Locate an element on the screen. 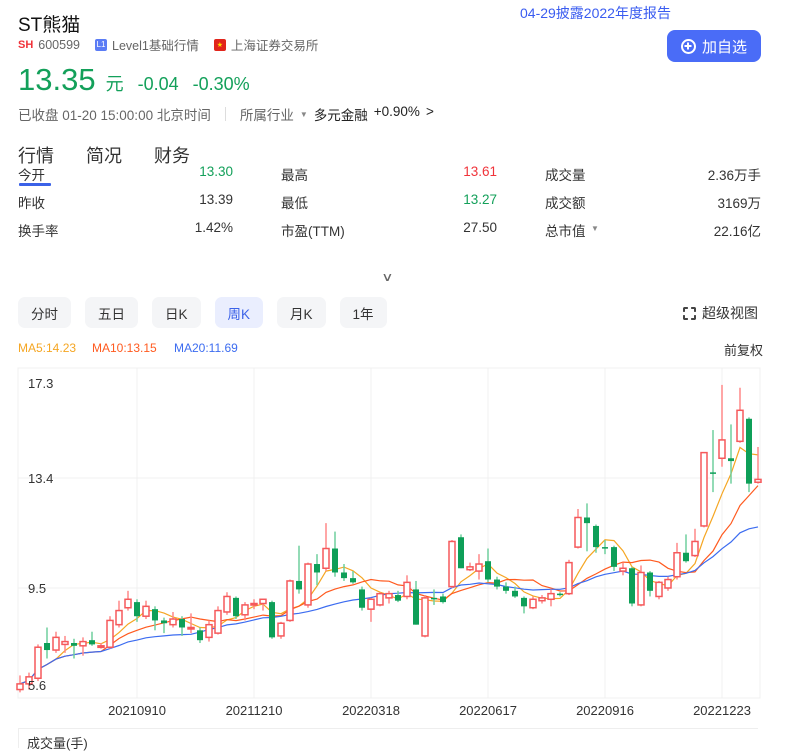  x-tick-label: 20220318 is located at coordinates (371, 710).